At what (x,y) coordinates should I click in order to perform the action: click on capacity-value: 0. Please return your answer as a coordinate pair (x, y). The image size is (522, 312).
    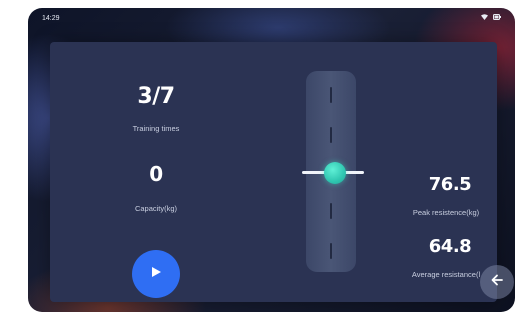
    Looking at the image, I should click on (156, 174).